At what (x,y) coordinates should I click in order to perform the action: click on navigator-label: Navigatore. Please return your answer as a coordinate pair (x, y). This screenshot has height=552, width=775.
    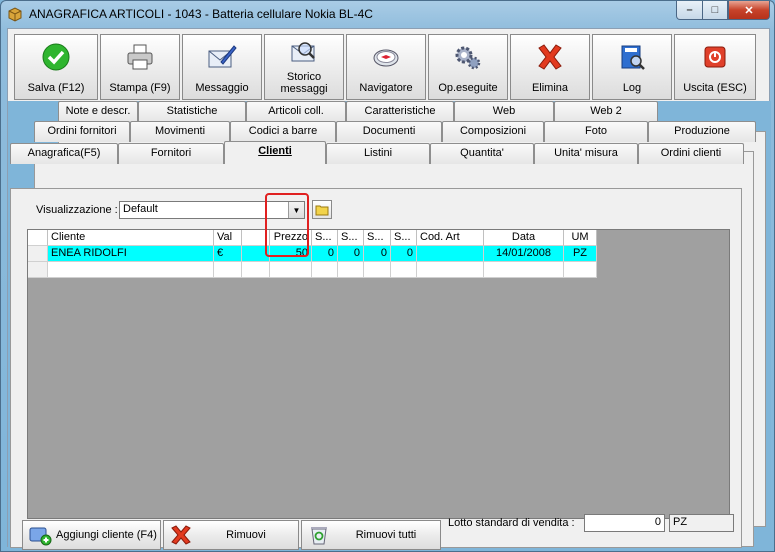
    Looking at the image, I should click on (386, 88).